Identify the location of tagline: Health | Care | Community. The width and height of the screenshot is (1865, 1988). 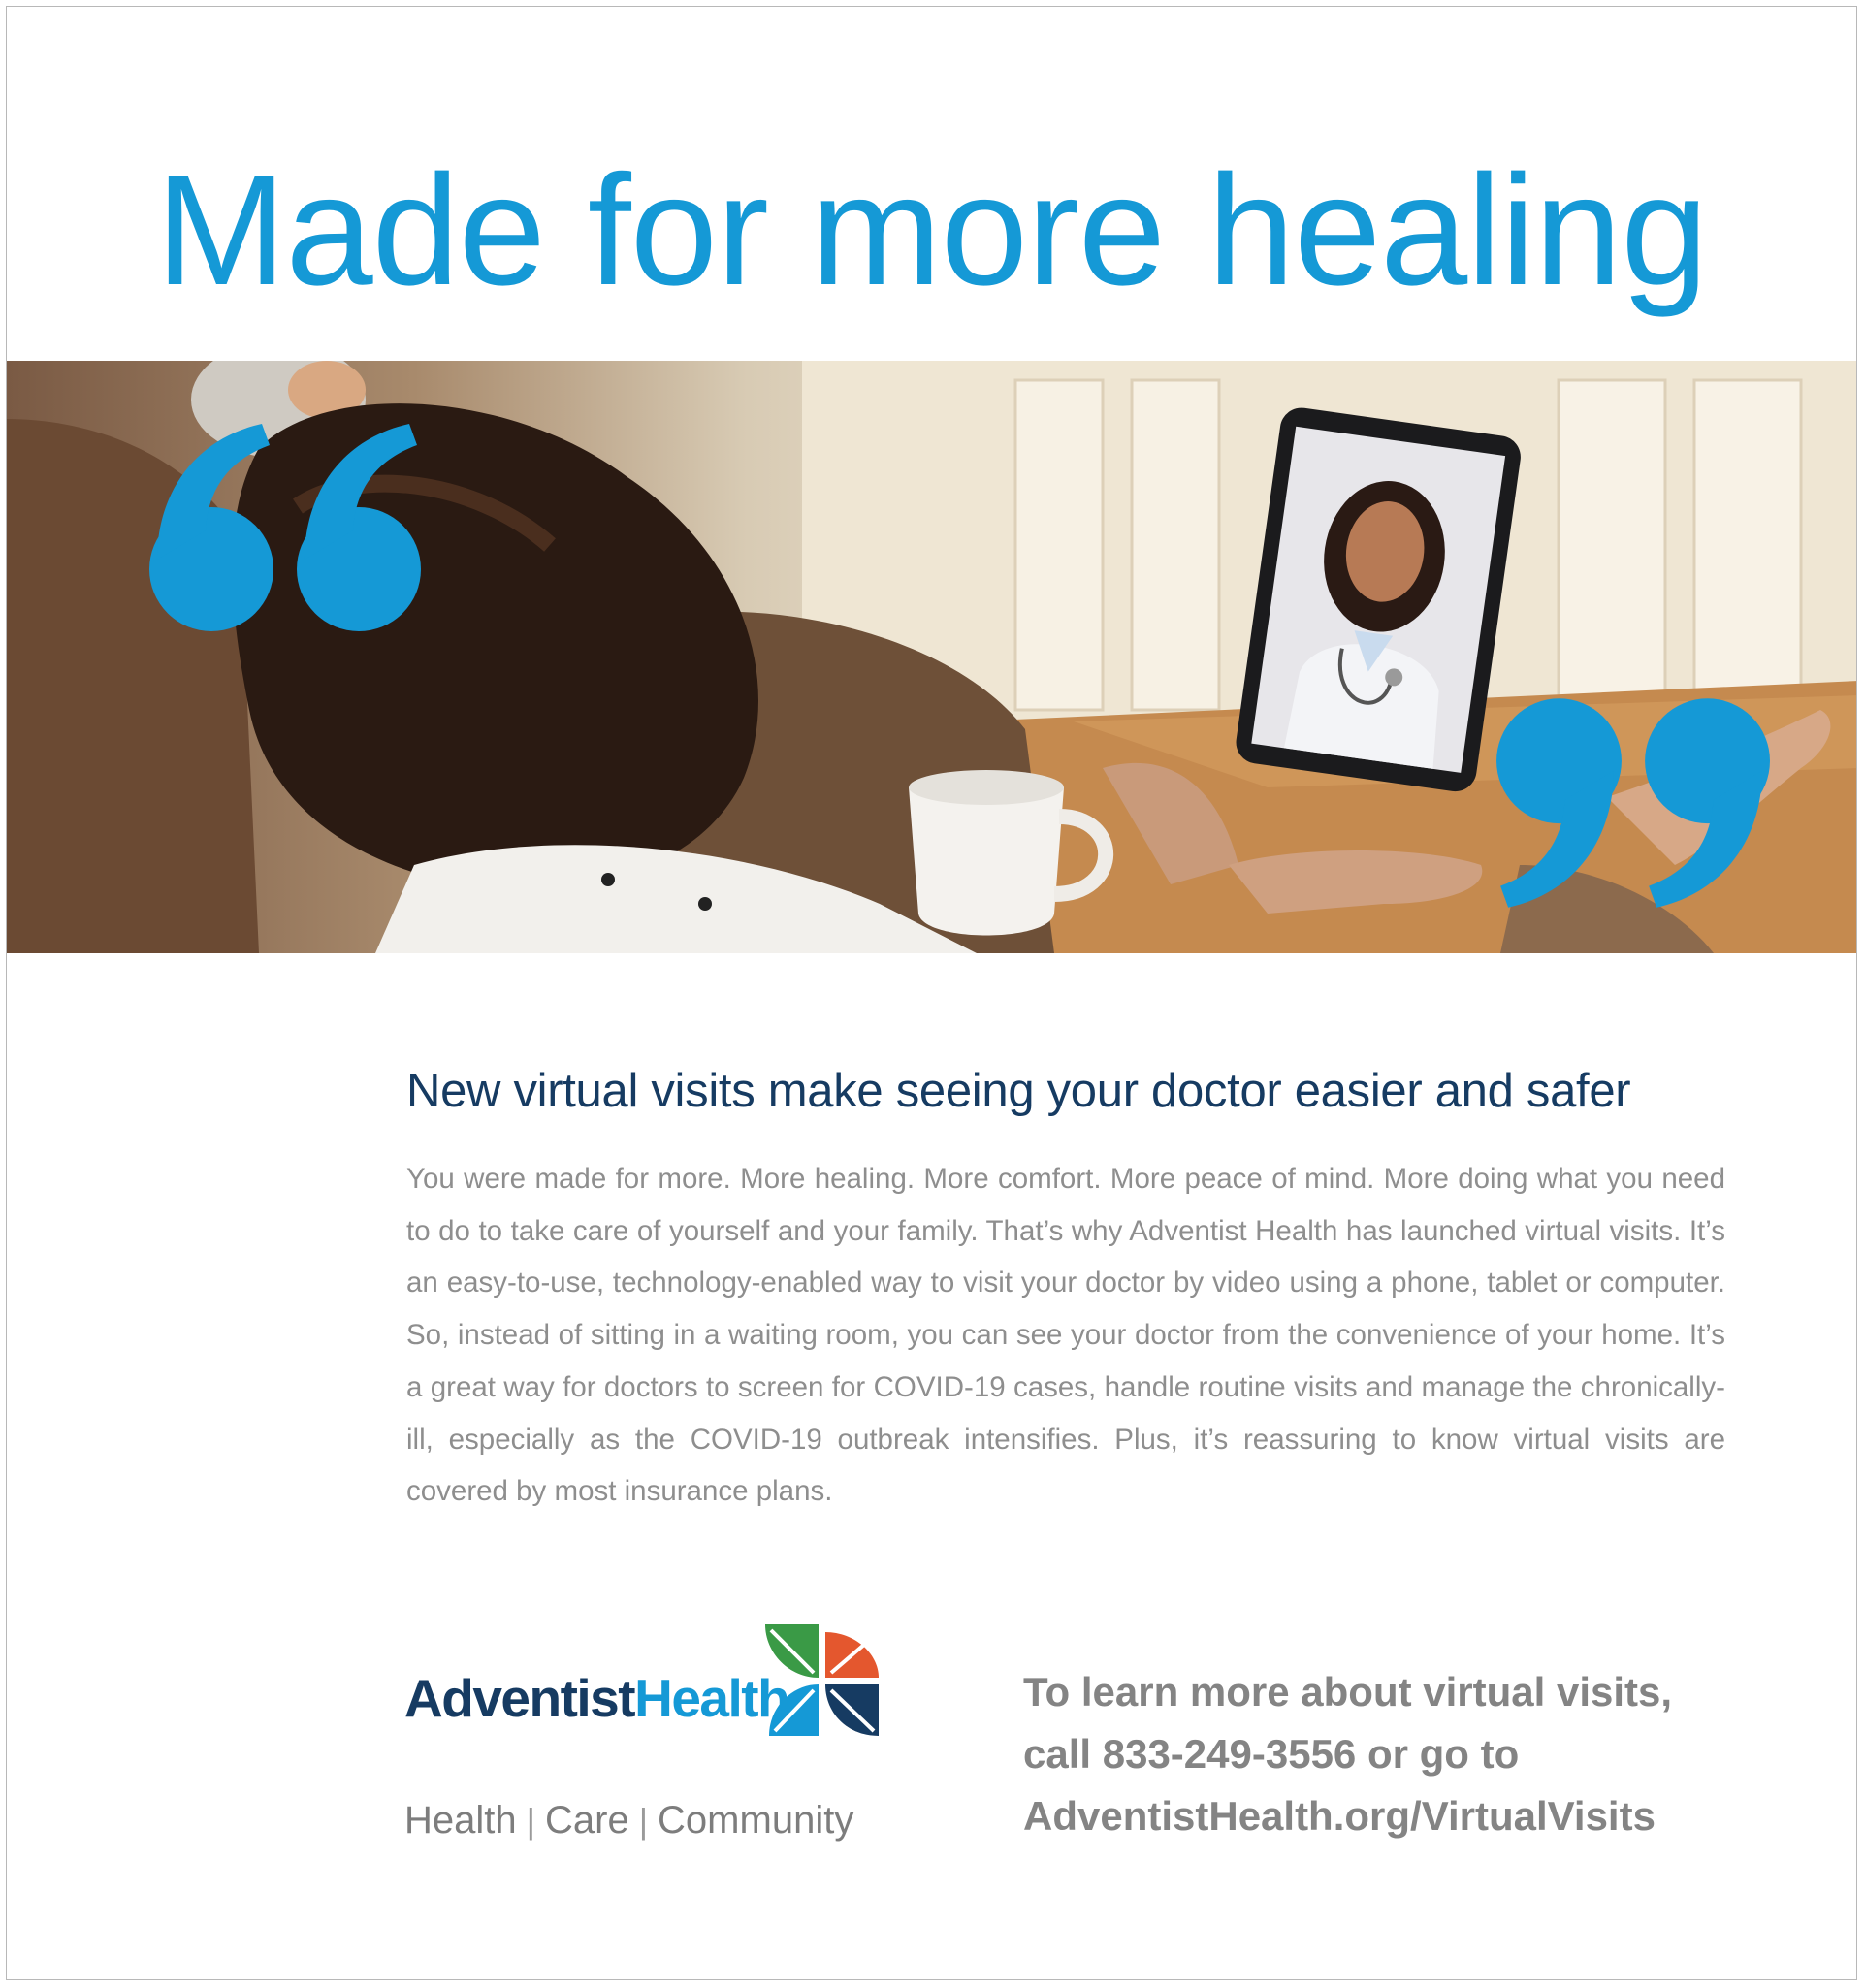
(628, 1821).